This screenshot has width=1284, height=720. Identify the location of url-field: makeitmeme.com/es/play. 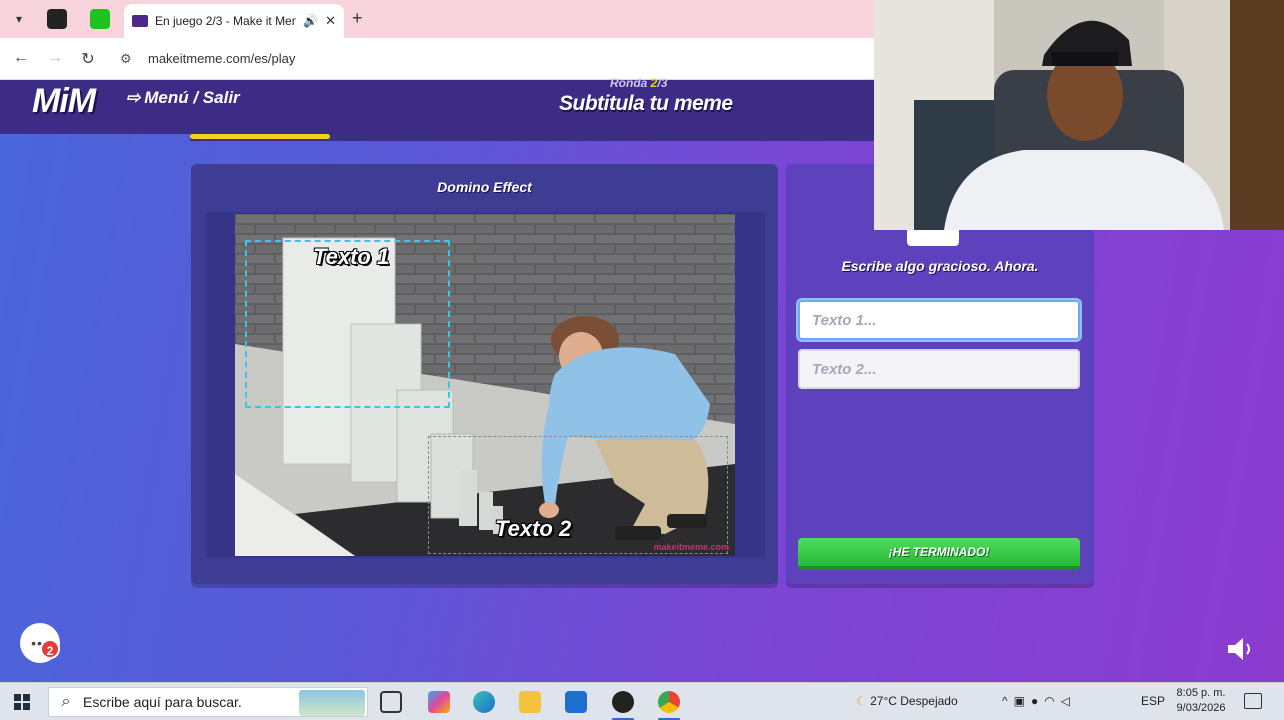
(221, 58).